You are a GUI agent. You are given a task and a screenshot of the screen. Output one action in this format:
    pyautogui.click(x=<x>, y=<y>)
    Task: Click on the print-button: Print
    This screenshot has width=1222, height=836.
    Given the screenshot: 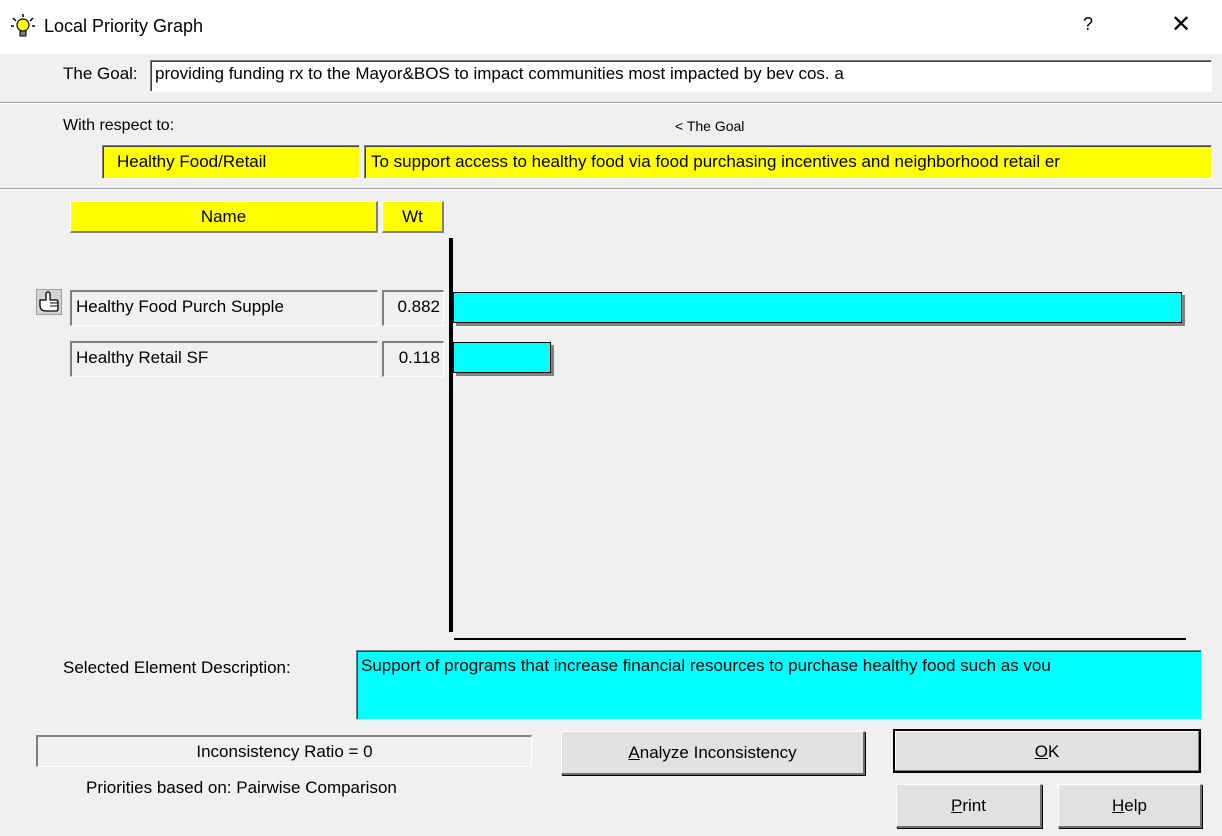 What is the action you would take?
    pyautogui.click(x=969, y=806)
    